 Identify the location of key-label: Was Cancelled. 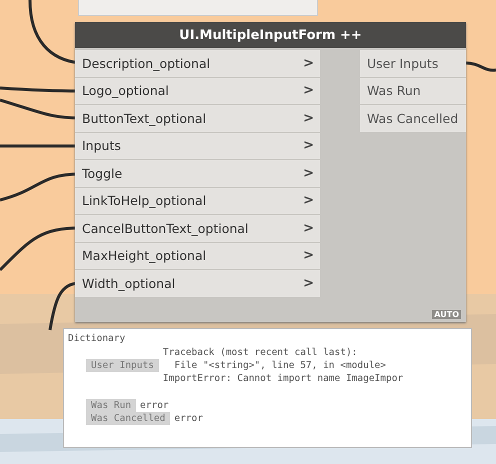
(128, 418).